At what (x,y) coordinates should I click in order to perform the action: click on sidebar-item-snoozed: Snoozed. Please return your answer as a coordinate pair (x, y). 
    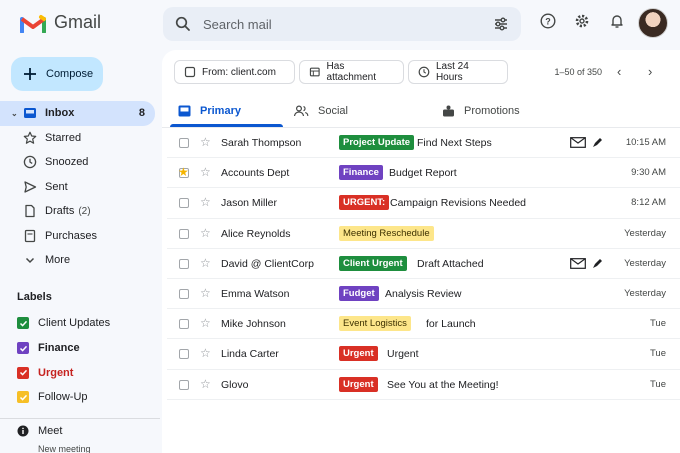
    Looking at the image, I should click on (80, 162).